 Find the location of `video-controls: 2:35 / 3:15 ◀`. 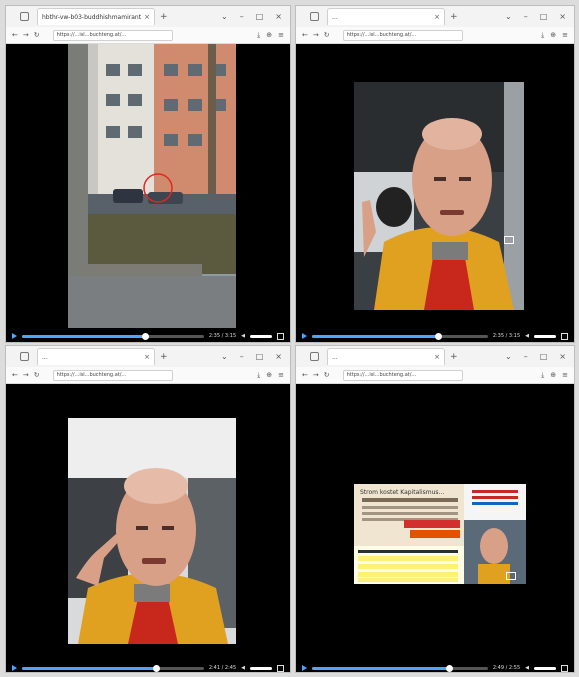

video-controls: 2:35 / 3:15 ◀ is located at coordinates (435, 335).